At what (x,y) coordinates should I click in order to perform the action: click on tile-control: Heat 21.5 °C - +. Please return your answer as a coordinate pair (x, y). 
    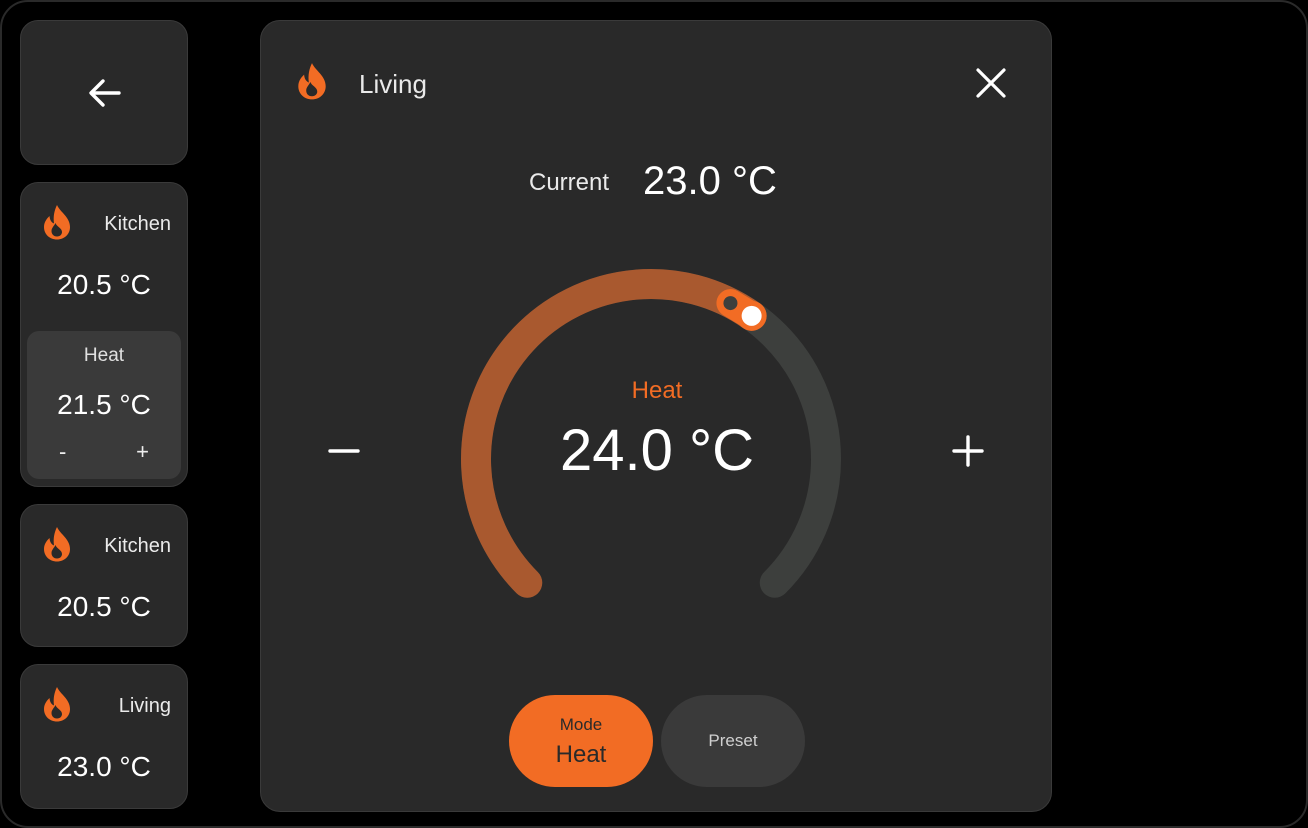
    Looking at the image, I should click on (104, 405).